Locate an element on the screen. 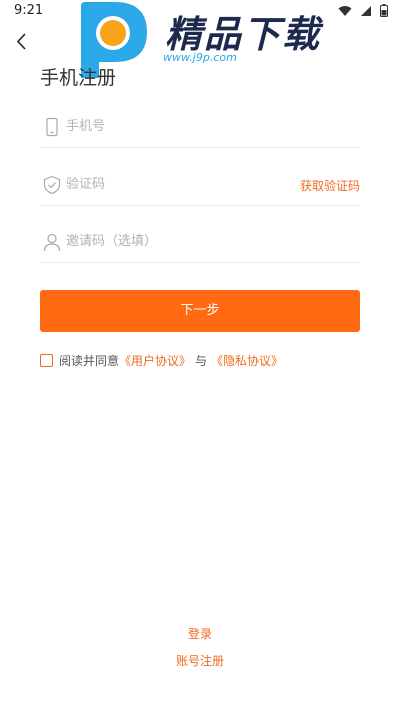 Image resolution: width=400 pixels, height=712 pixels. invite-code-field is located at coordinates (200, 242).